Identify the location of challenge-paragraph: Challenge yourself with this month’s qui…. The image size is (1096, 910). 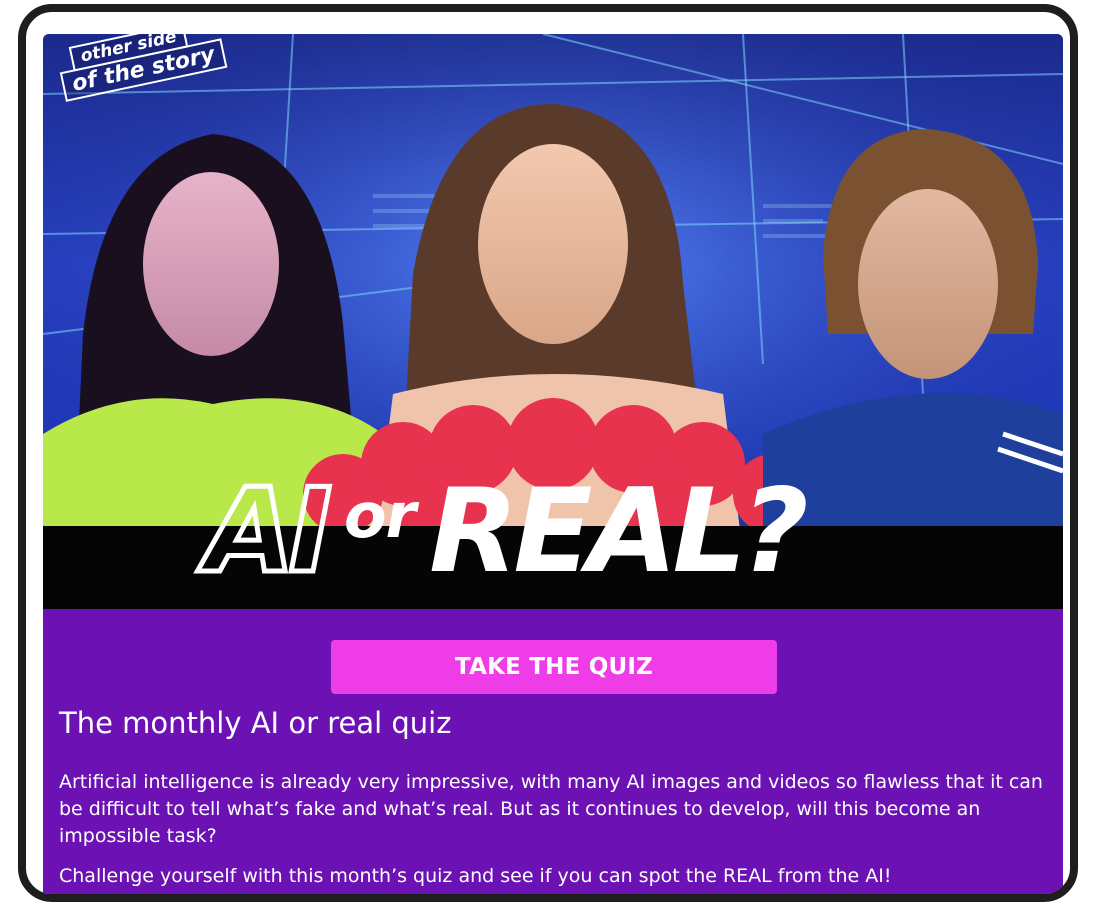
(475, 876).